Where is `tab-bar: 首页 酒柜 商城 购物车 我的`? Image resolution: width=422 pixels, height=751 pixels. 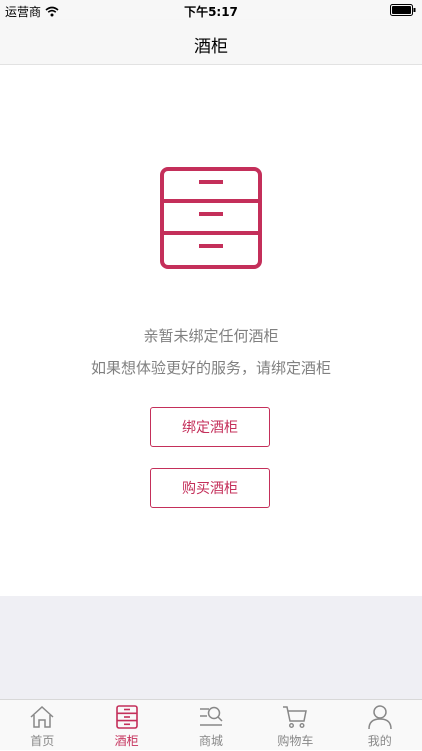
tab-bar: 首页 酒柜 商城 购物车 我的 is located at coordinates (211, 724).